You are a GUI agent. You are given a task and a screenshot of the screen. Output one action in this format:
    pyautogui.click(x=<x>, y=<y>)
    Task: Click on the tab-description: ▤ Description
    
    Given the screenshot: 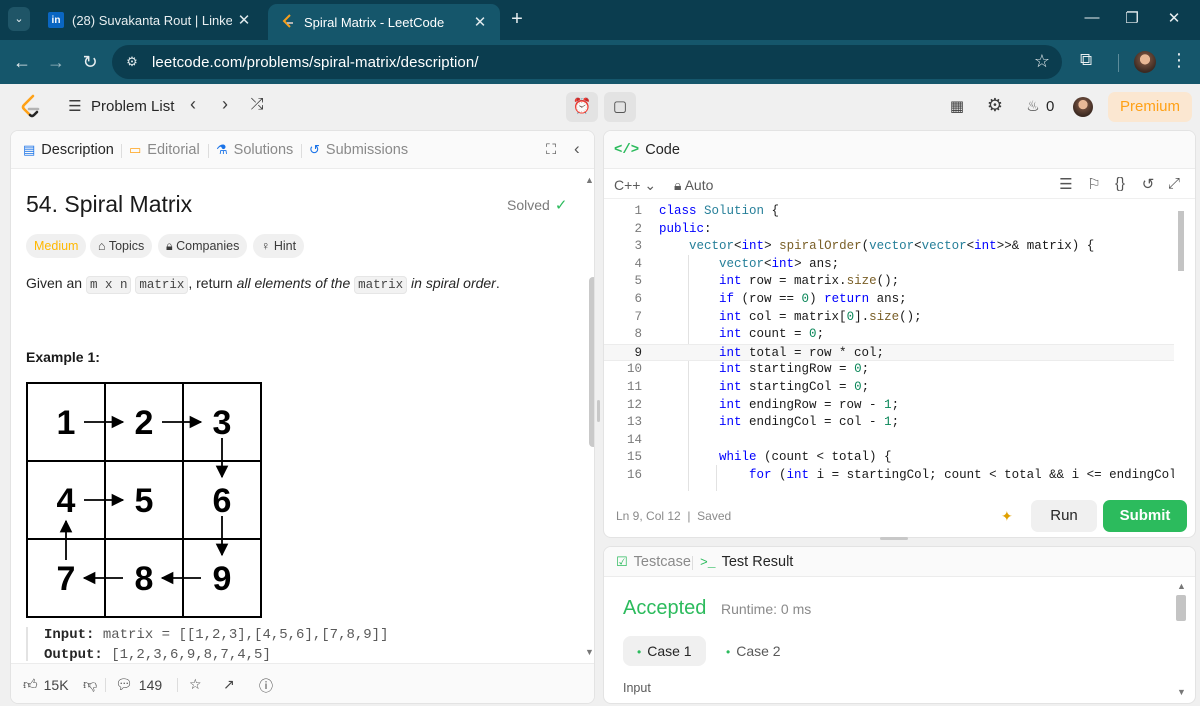 What is the action you would take?
    pyautogui.click(x=68, y=150)
    